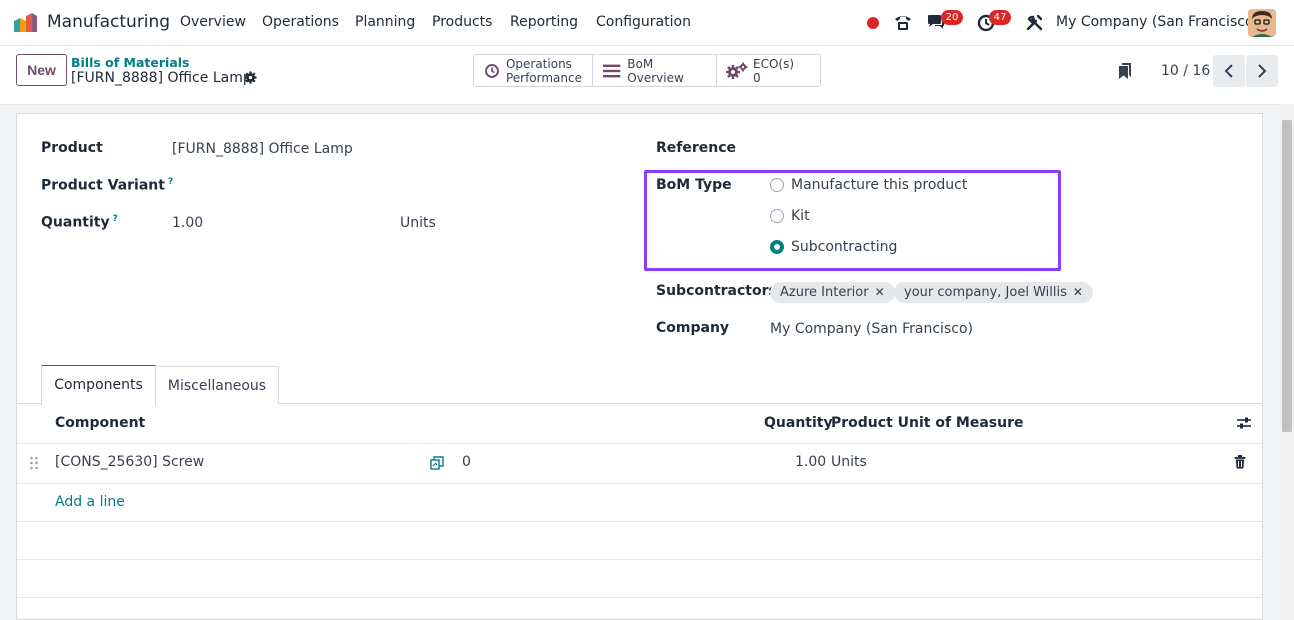 The height and width of the screenshot is (620, 1294). Describe the element at coordinates (927, 423) in the screenshot. I see `column-uom: Product Unit of Measure` at that location.